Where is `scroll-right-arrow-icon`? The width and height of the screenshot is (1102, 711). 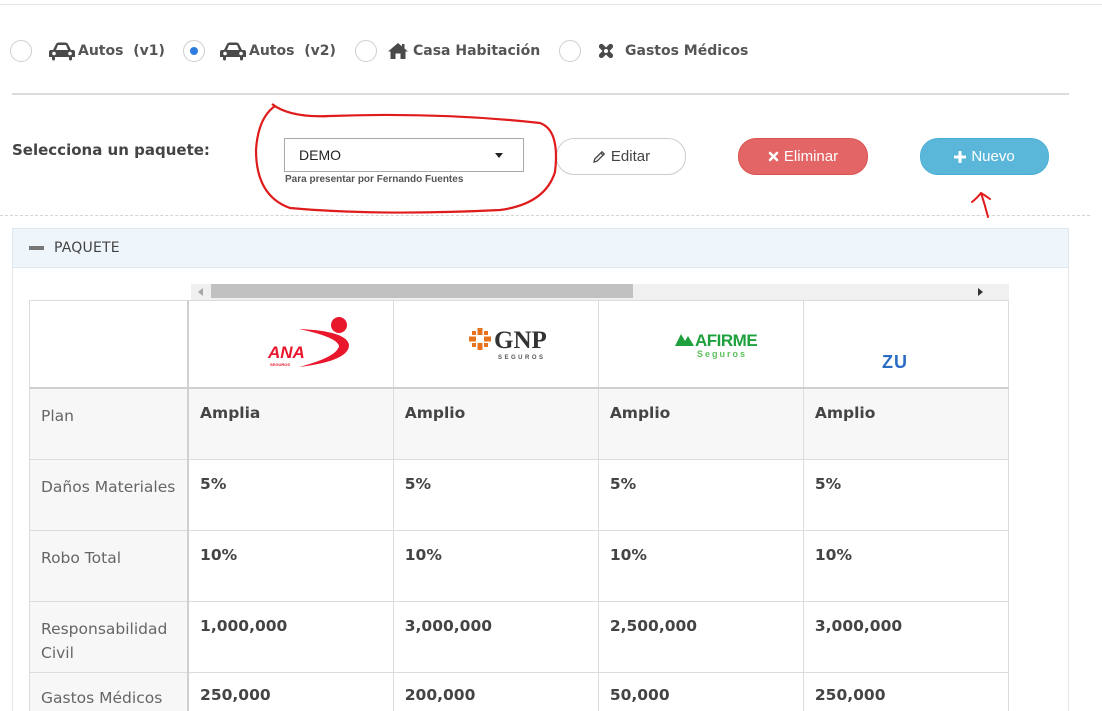 scroll-right-arrow-icon is located at coordinates (980, 292).